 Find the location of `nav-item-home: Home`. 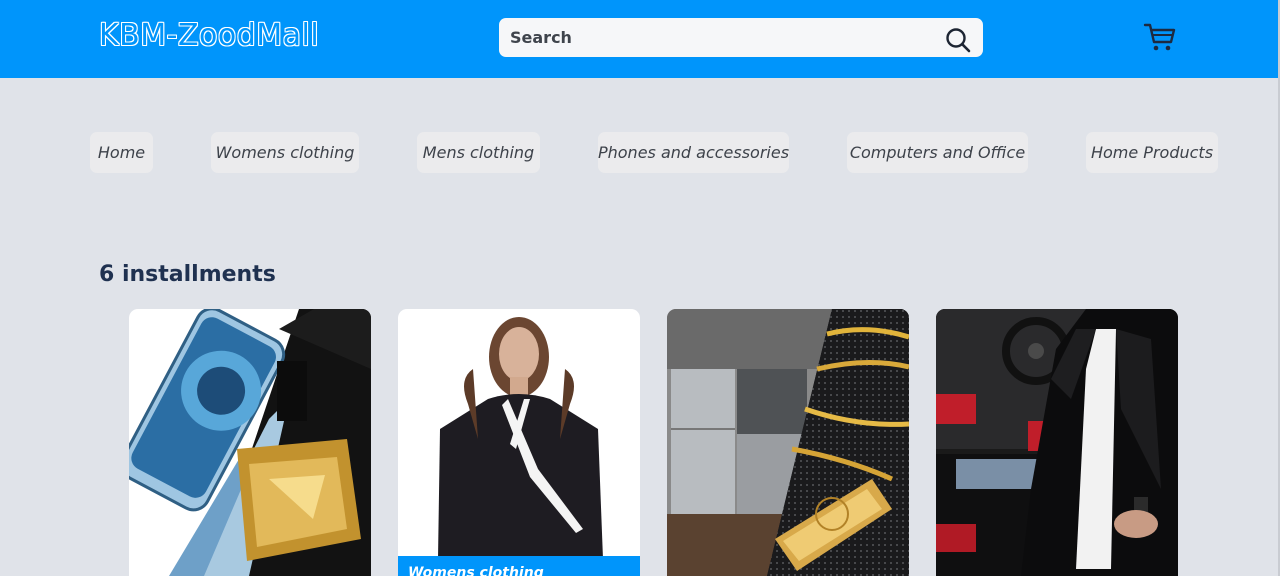

nav-item-home: Home is located at coordinates (121, 152).